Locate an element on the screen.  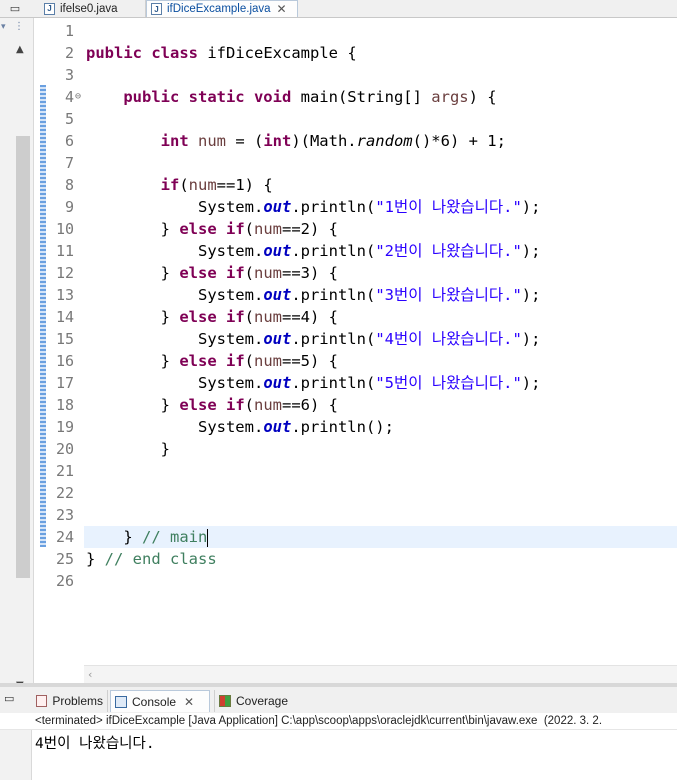
code-line: 12 } else if(num==3) { is located at coordinates (197, 273).